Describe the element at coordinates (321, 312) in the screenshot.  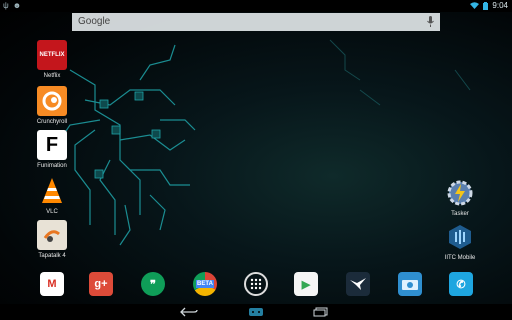
I see `recents-icon` at that location.